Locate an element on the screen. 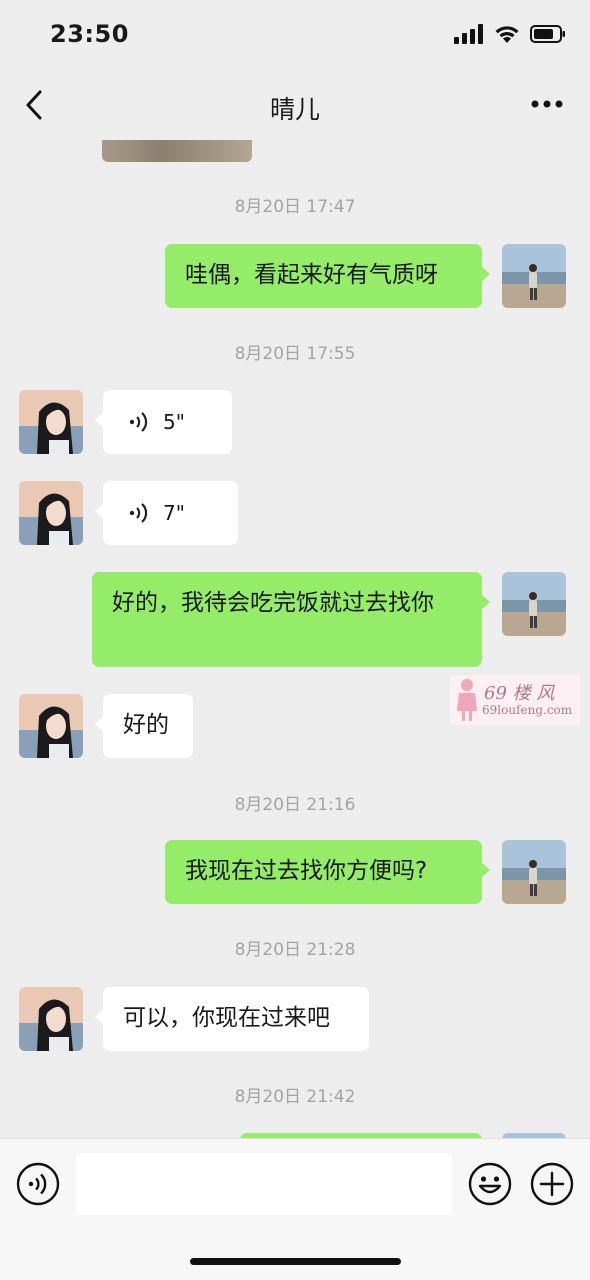 The width and height of the screenshot is (590, 1280). message-bubble-received: 好的 is located at coordinates (144, 726).